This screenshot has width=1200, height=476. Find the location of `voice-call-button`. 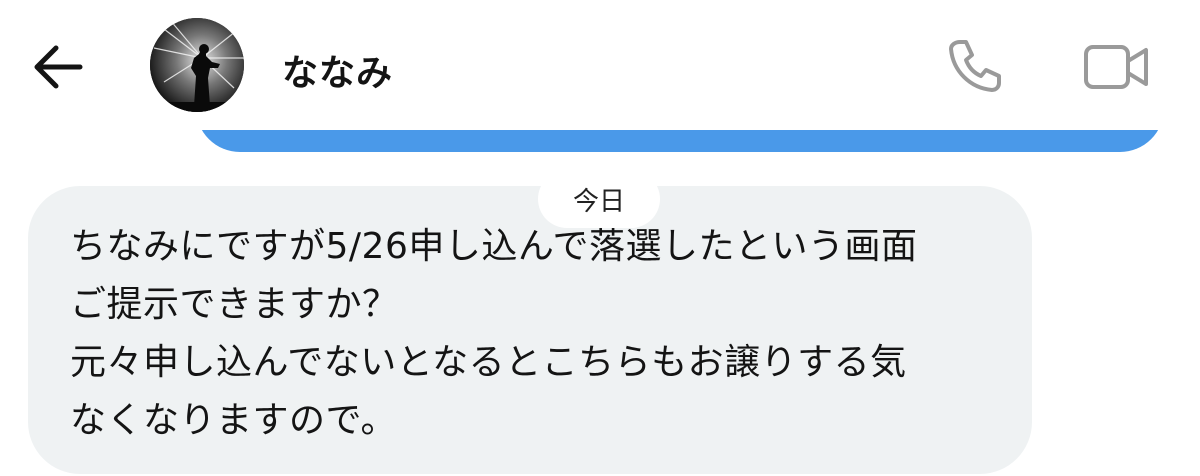

voice-call-button is located at coordinates (974, 66).